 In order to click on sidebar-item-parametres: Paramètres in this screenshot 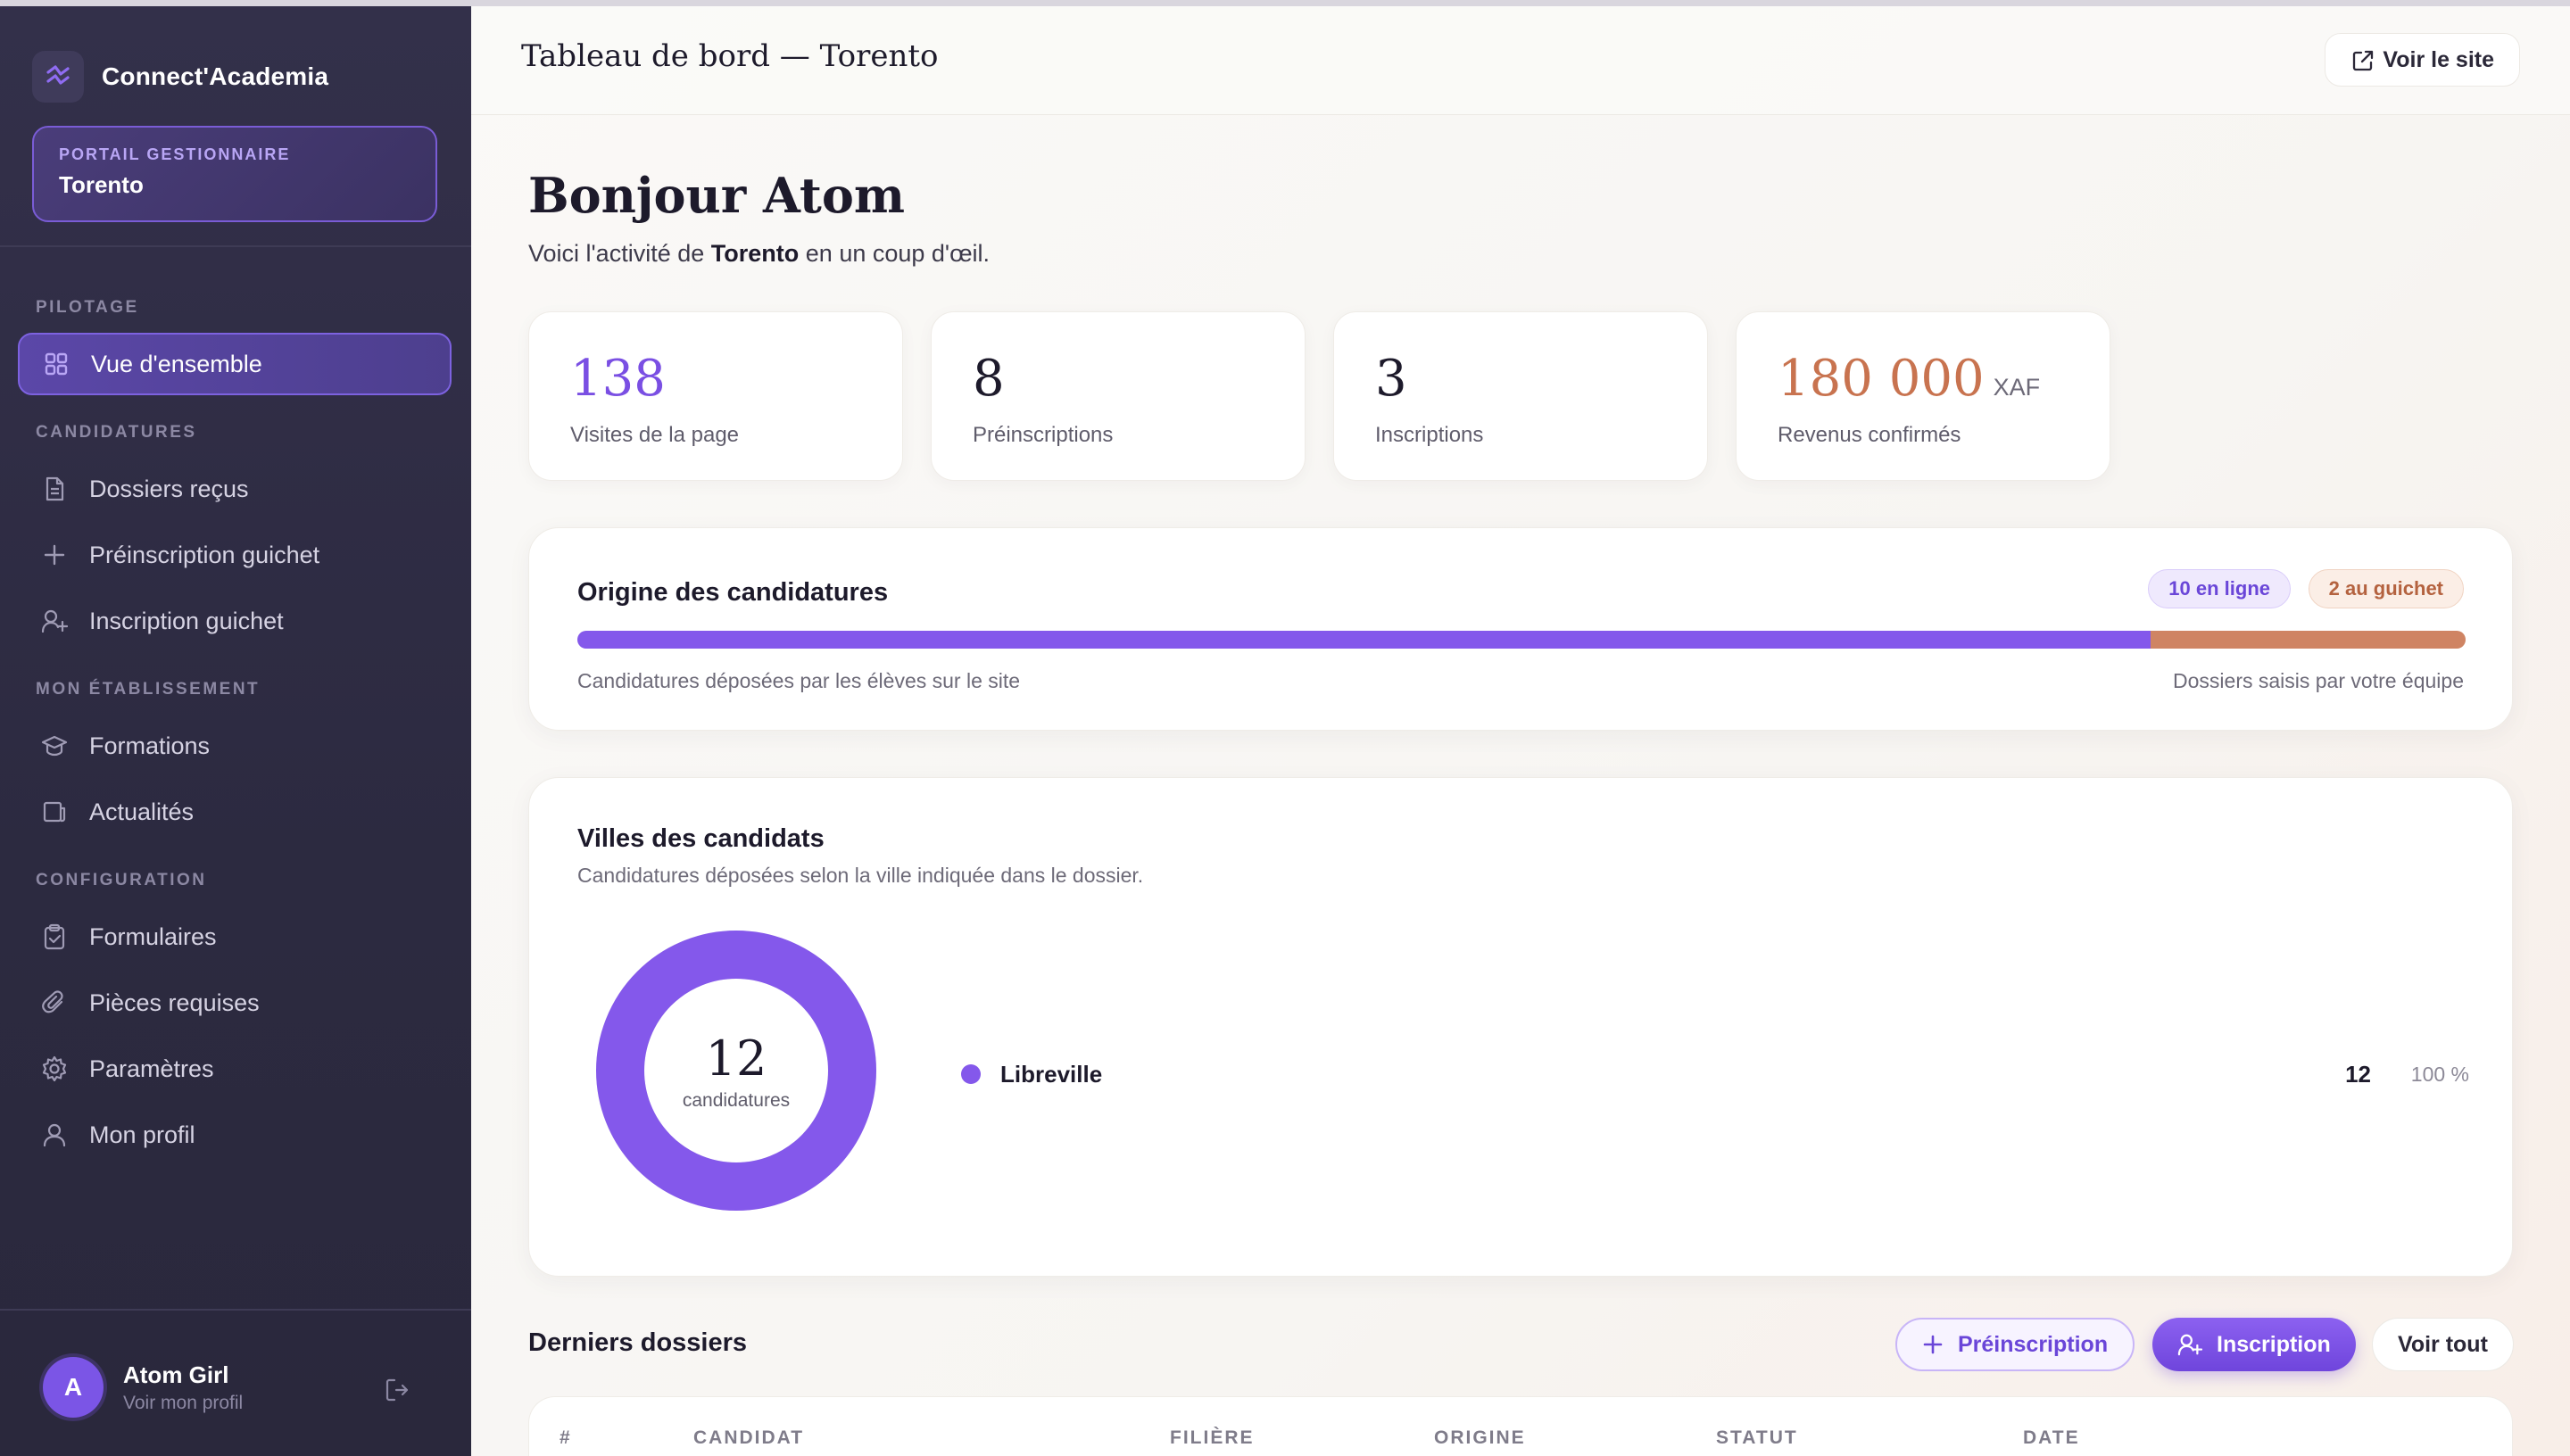, I will do `click(235, 1069)`.